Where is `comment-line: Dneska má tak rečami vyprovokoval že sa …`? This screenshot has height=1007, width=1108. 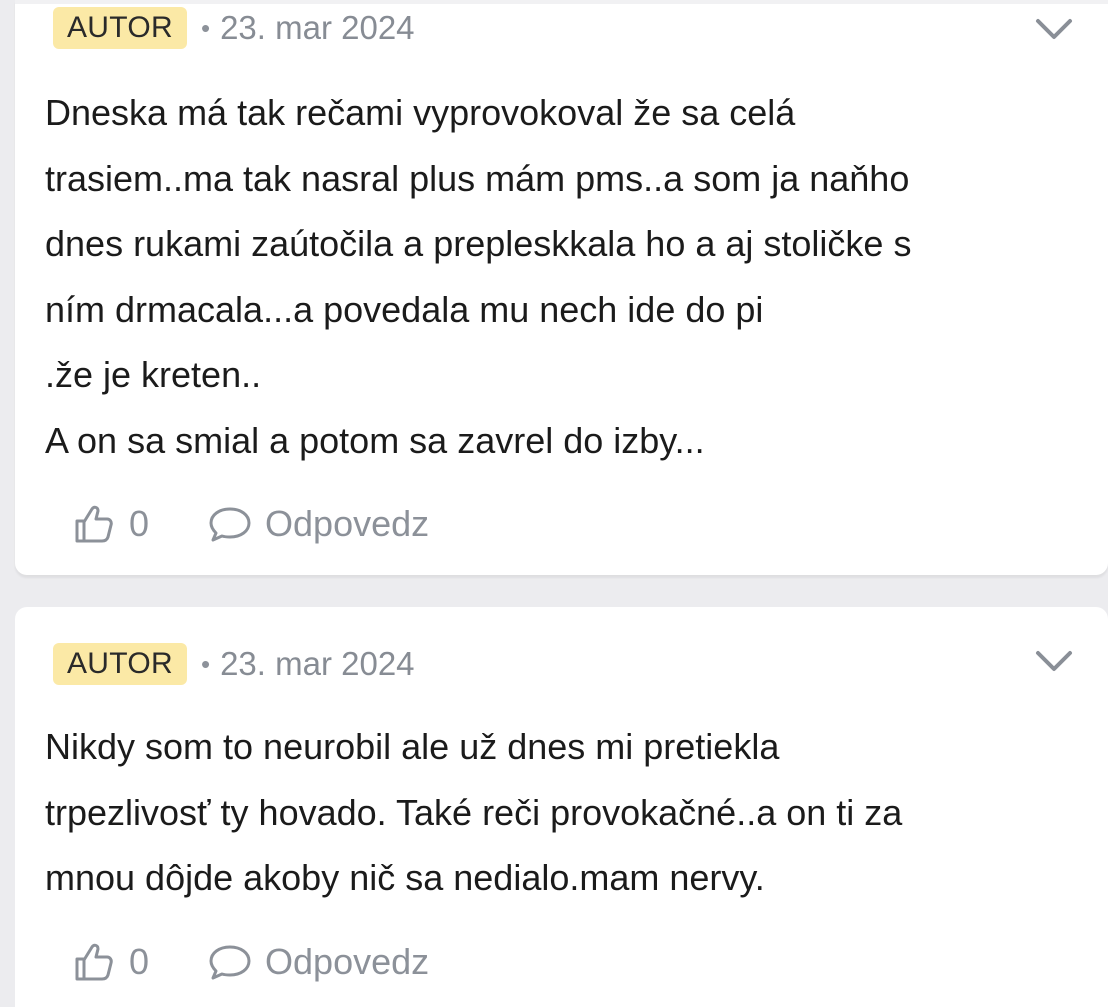
comment-line: Dneska má tak rečami vyprovokoval že sa … is located at coordinates (420, 112).